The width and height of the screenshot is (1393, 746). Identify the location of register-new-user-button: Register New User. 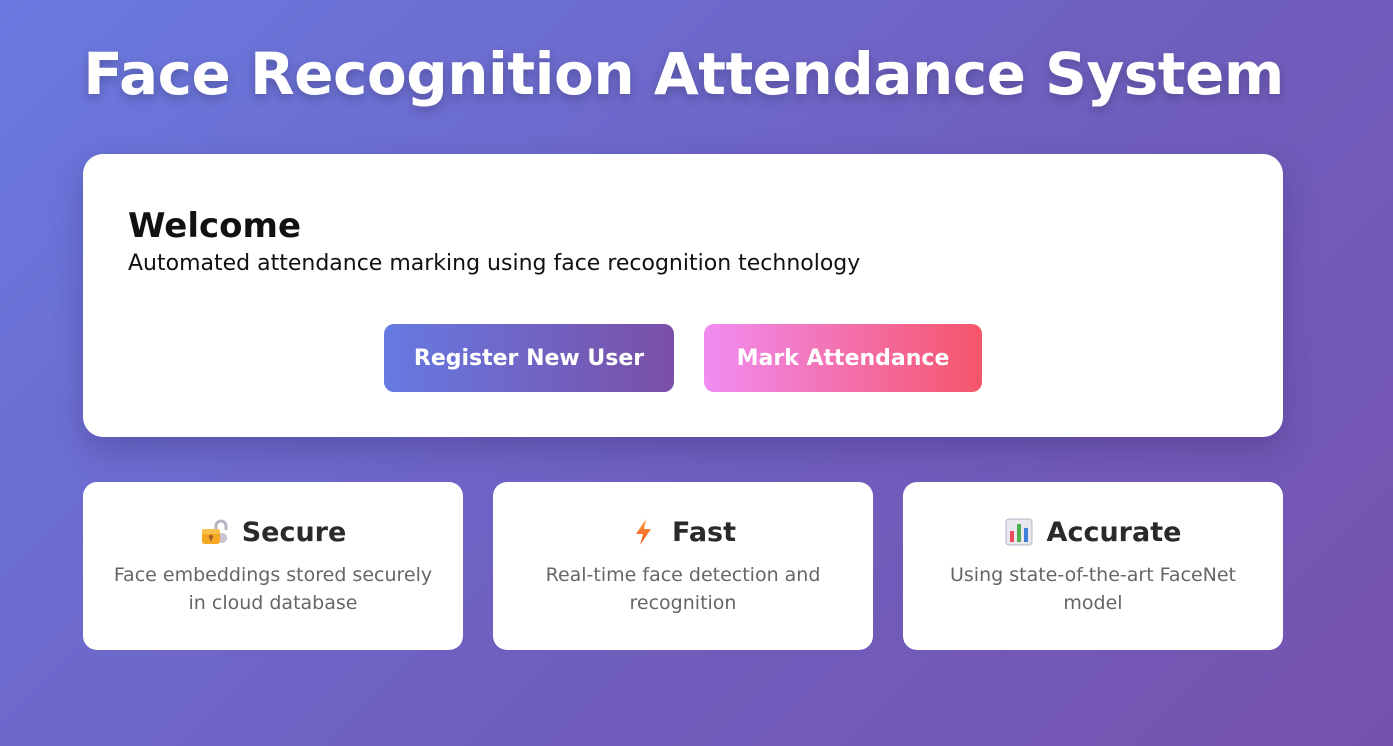
(529, 358).